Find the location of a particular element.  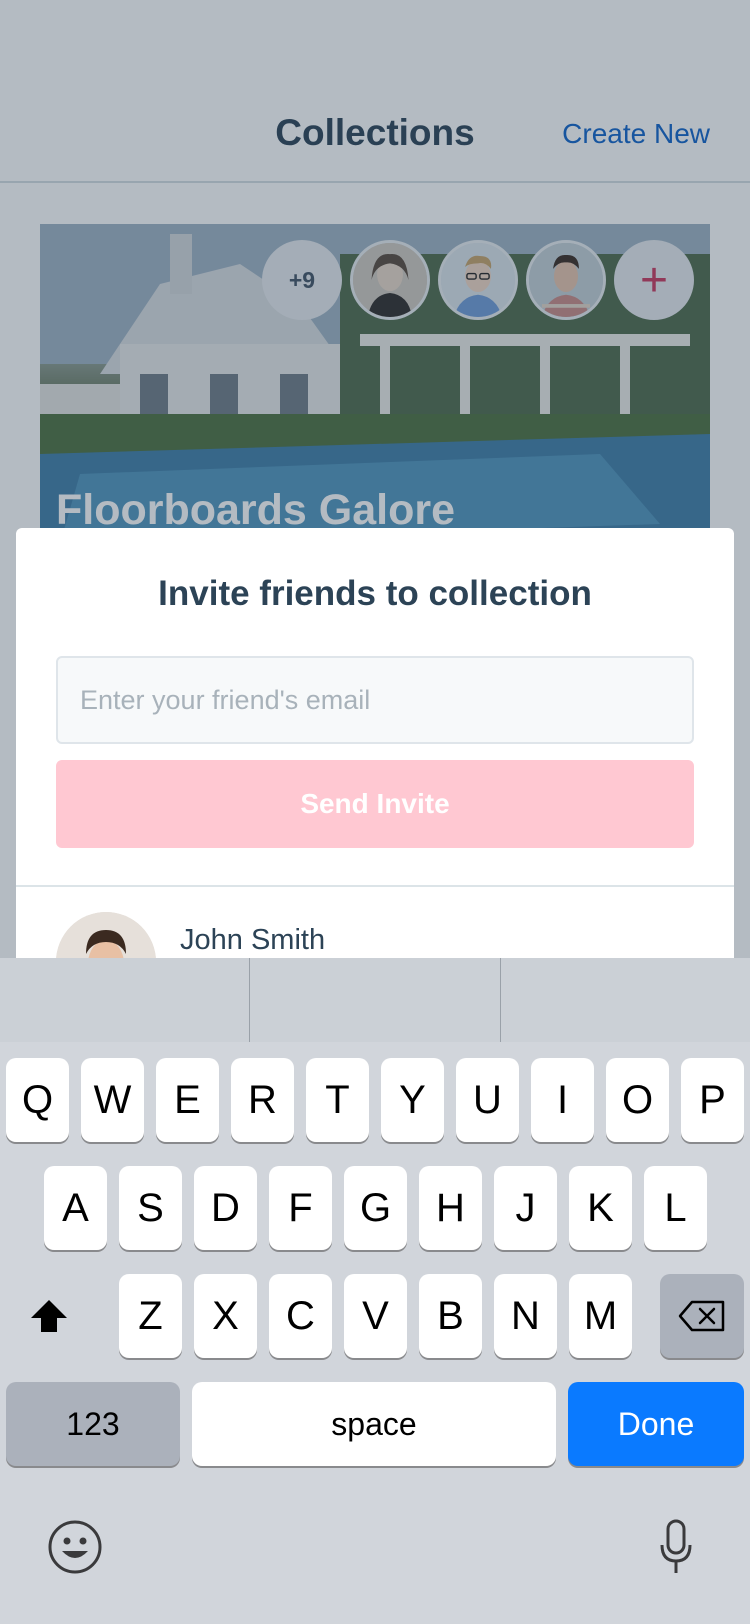

key-e: E is located at coordinates (187, 1100).